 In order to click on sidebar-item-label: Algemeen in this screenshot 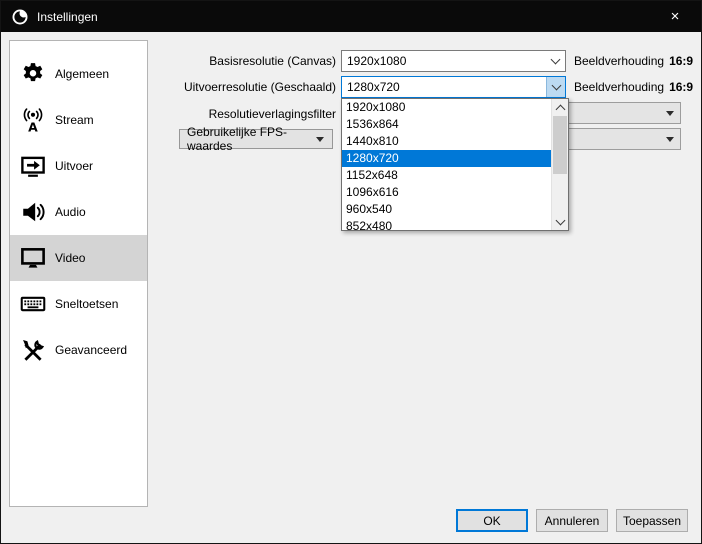, I will do `click(82, 74)`.